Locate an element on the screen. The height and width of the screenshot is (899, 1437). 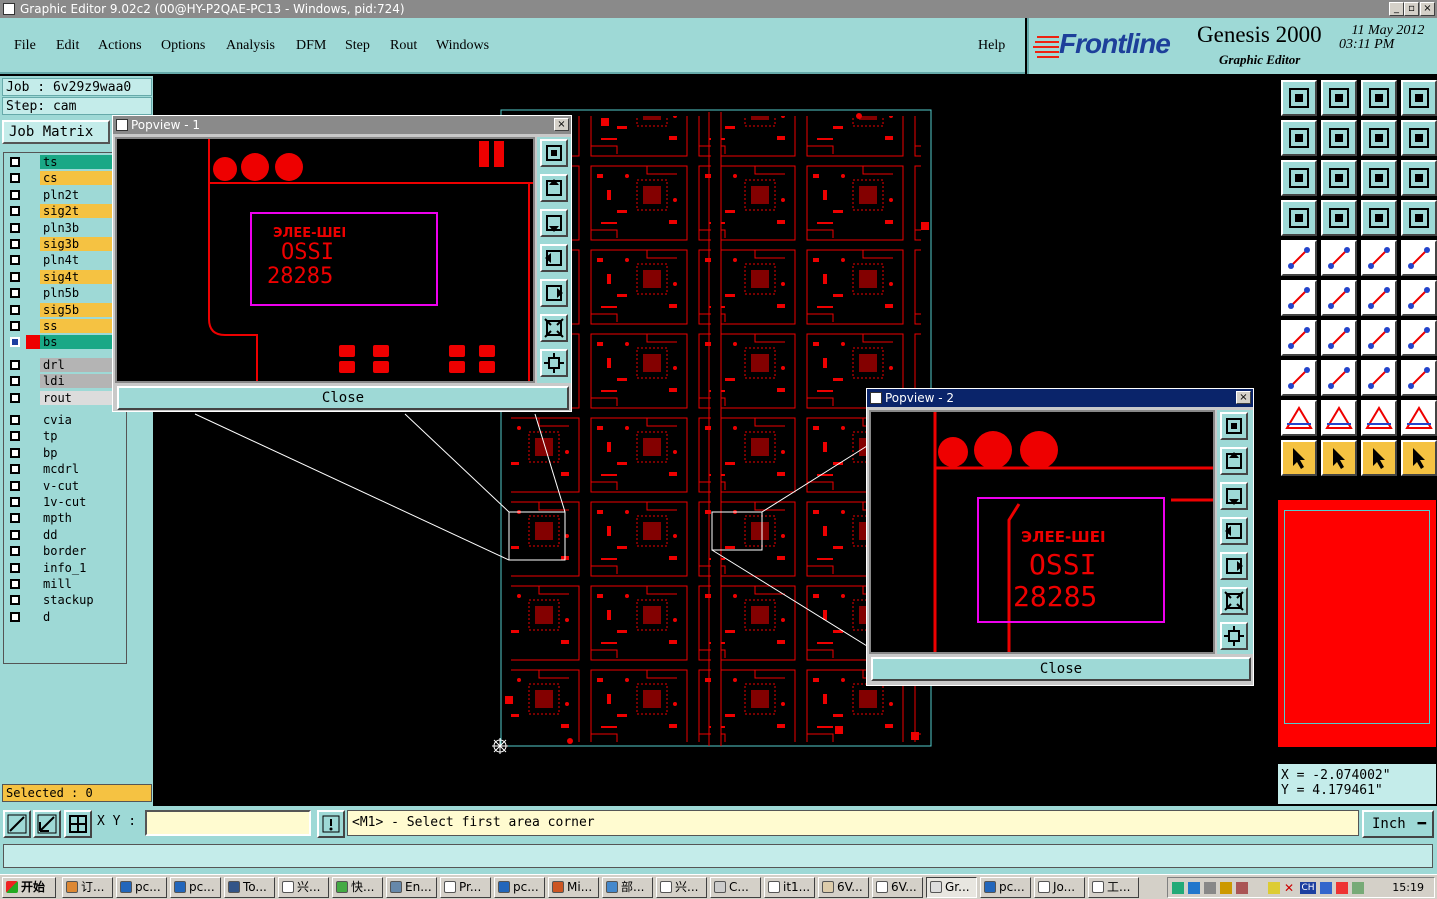
zoom-fit-icon is located at coordinates (1234, 426).